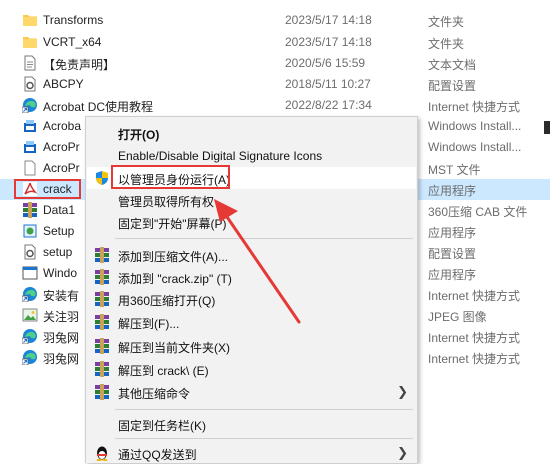 This screenshot has width=550, height=464. Describe the element at coordinates (47, 189) in the screenshot. I see `crack-selection-highlight` at that location.